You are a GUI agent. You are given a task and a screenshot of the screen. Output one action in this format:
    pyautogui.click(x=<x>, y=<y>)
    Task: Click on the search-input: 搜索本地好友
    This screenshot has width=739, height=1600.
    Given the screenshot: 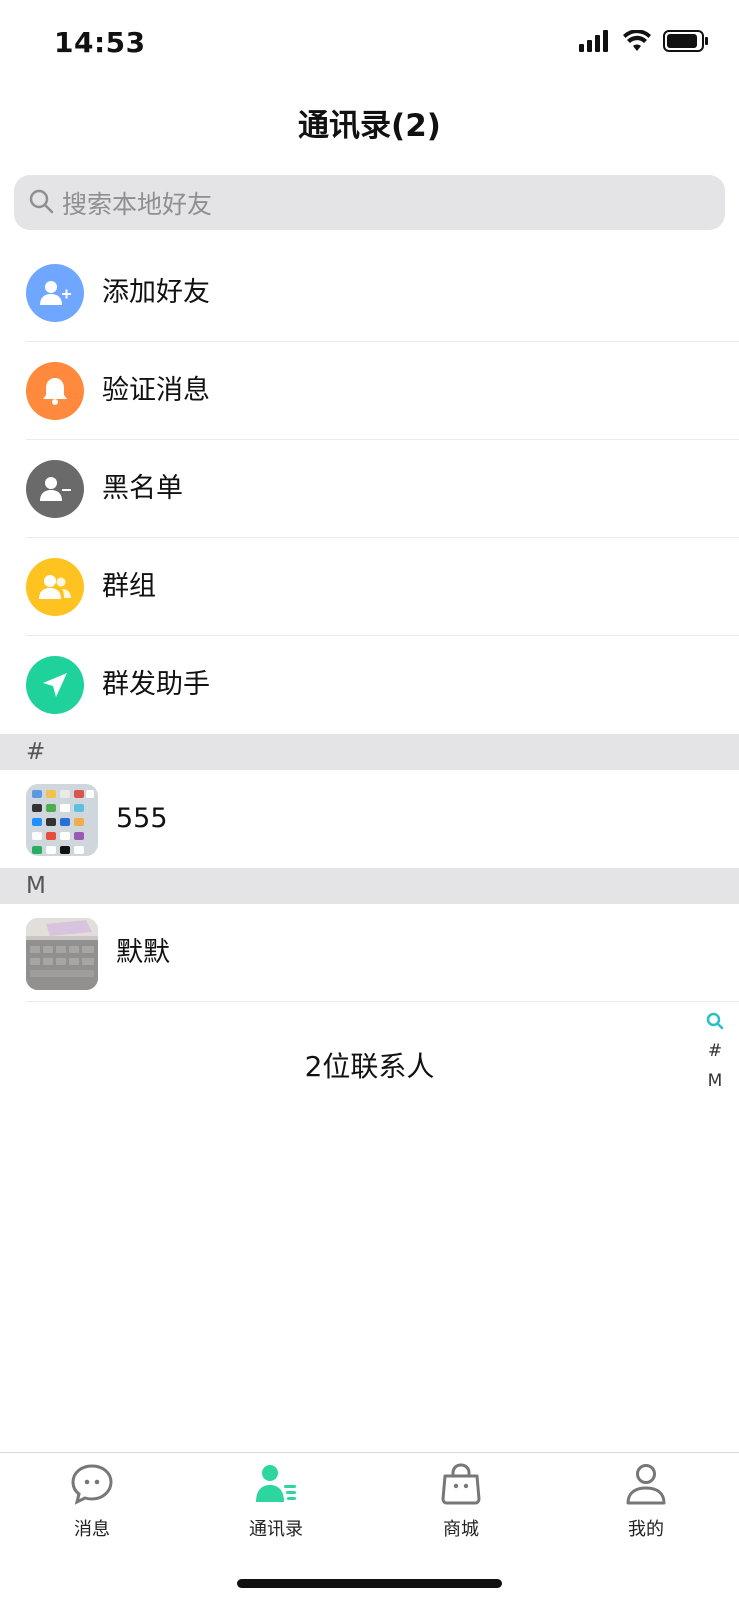 What is the action you would take?
    pyautogui.click(x=369, y=202)
    